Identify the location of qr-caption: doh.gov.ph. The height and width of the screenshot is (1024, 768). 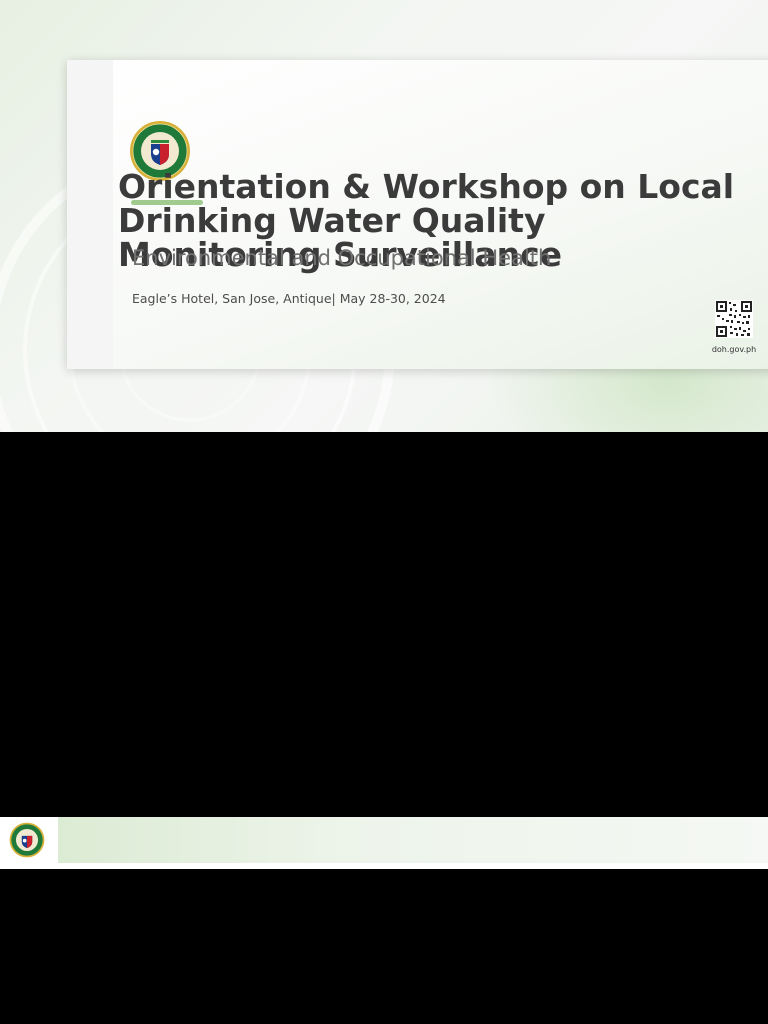
(734, 349).